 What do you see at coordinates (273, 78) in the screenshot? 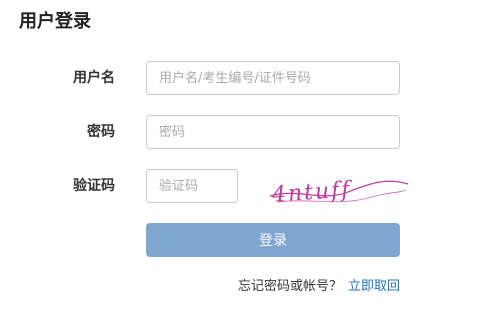
I see `username-input` at bounding box center [273, 78].